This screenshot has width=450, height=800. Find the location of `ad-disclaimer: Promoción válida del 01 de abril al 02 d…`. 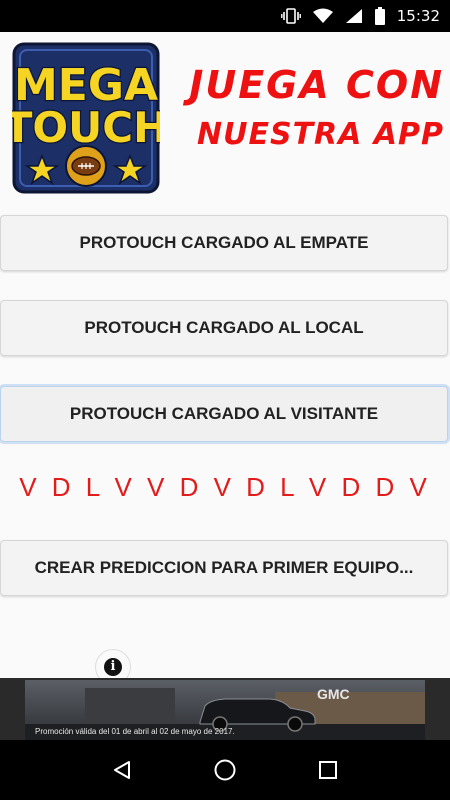

ad-disclaimer: Promoción válida del 01 de abril al 02 d… is located at coordinates (135, 731).